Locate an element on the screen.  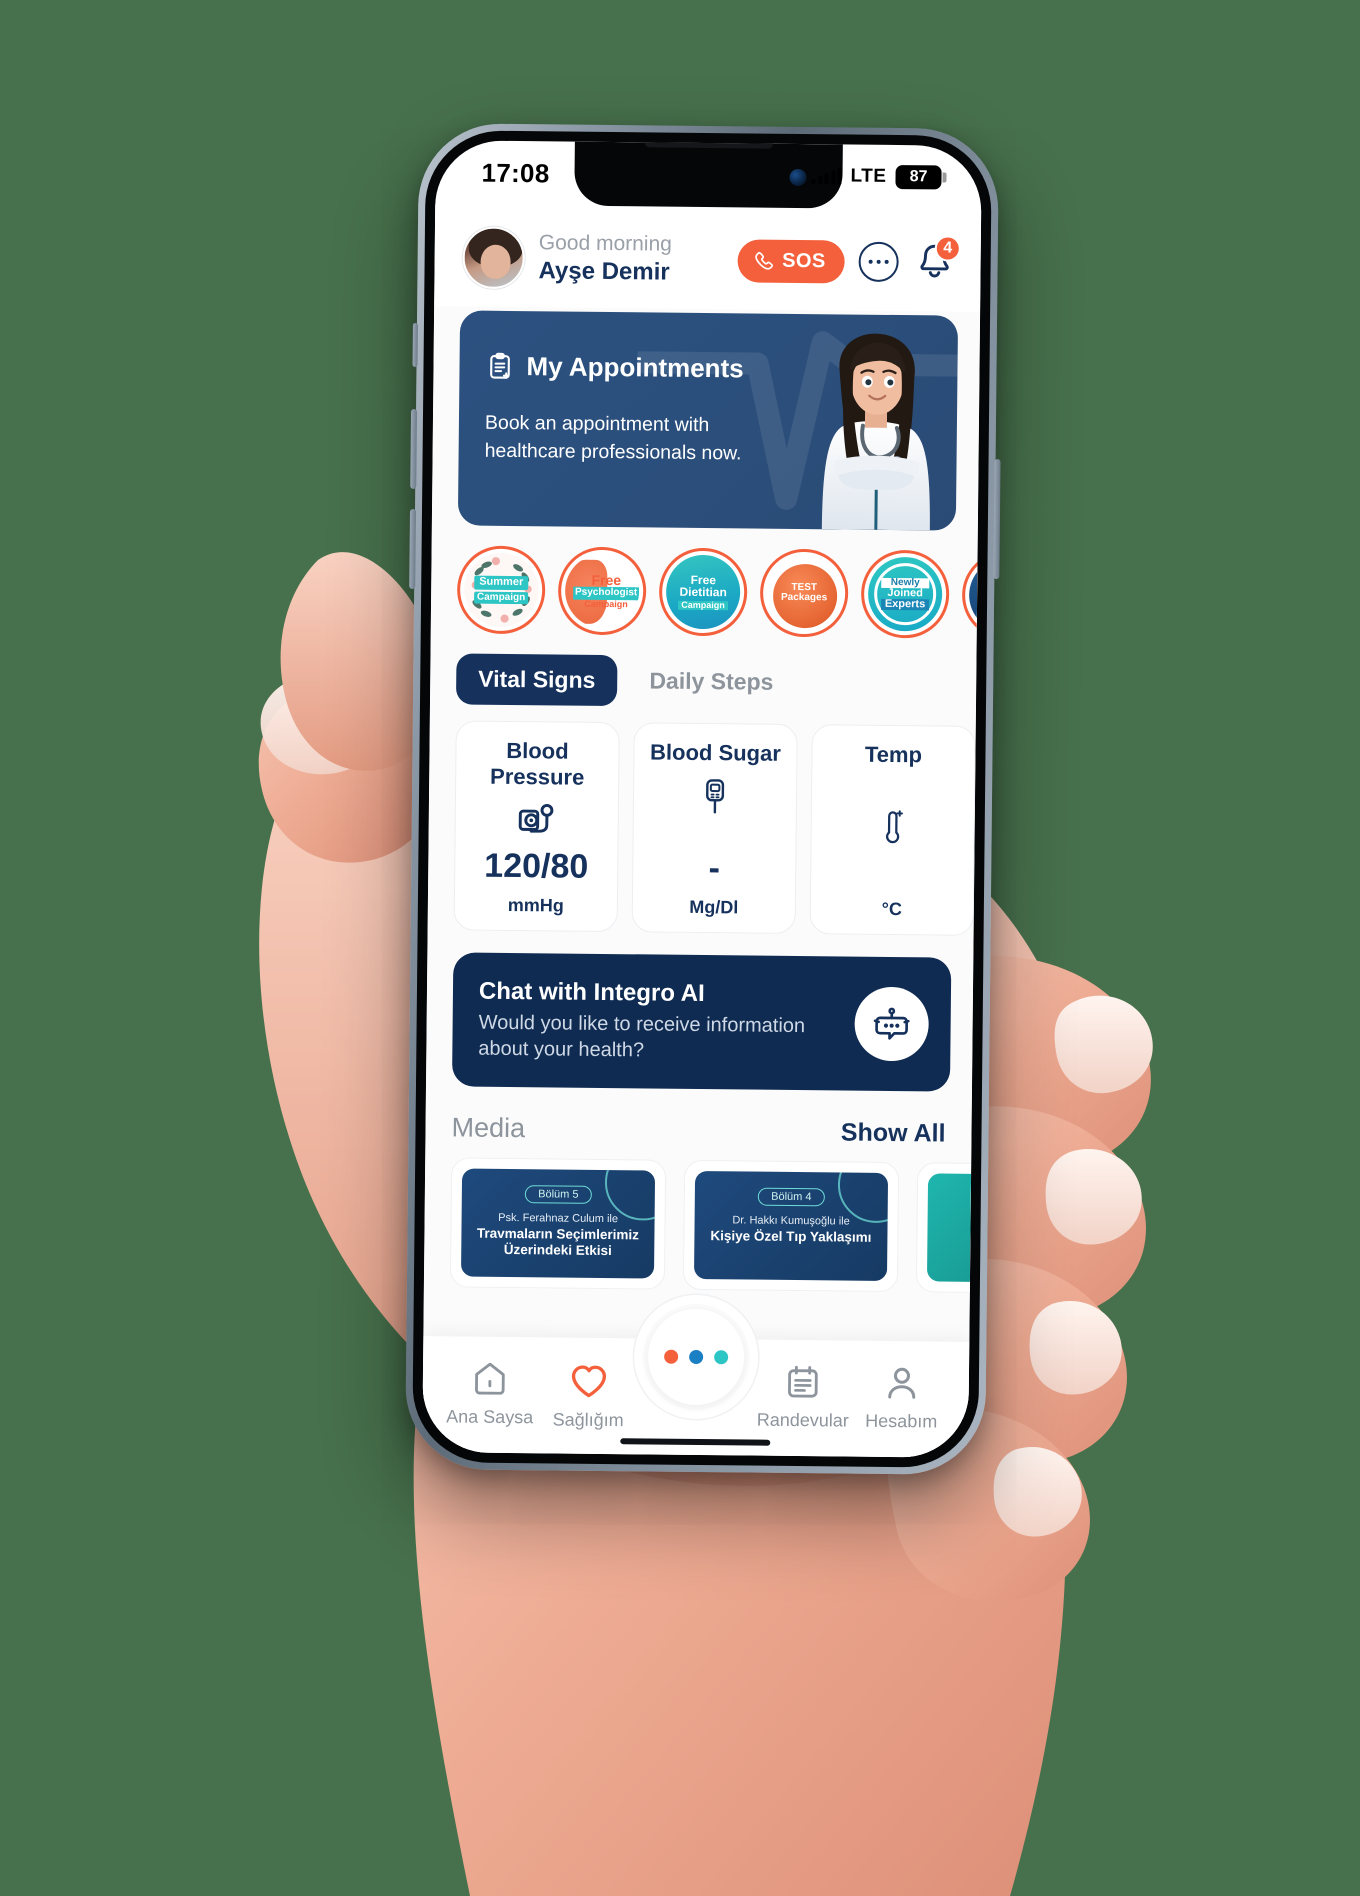
person-icon is located at coordinates (901, 1383).